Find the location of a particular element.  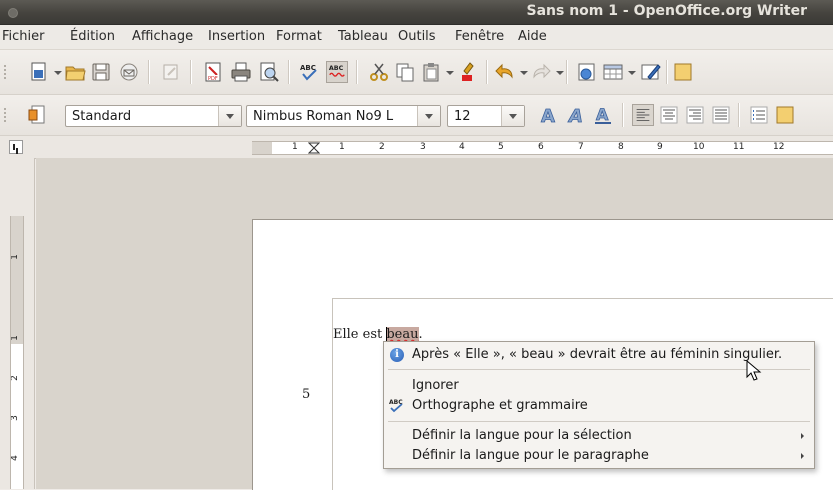

new-dropdown-arrow is located at coordinates (58, 73).